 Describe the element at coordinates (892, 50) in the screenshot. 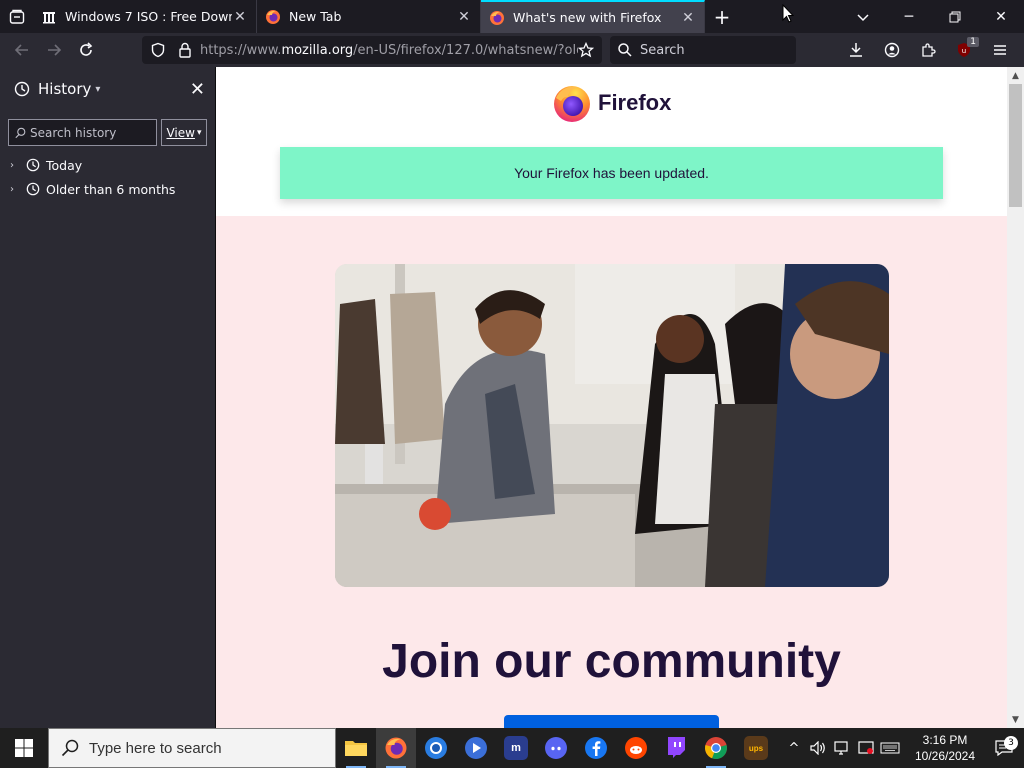

I see `account-button` at that location.